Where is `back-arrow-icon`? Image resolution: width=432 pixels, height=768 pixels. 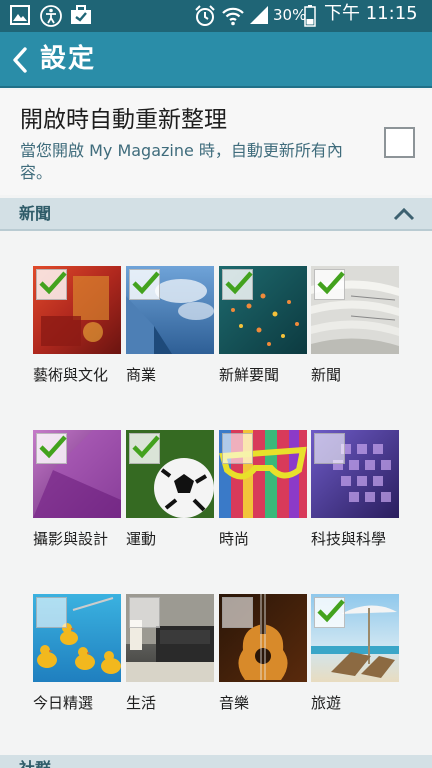 back-arrow-icon is located at coordinates (20, 60).